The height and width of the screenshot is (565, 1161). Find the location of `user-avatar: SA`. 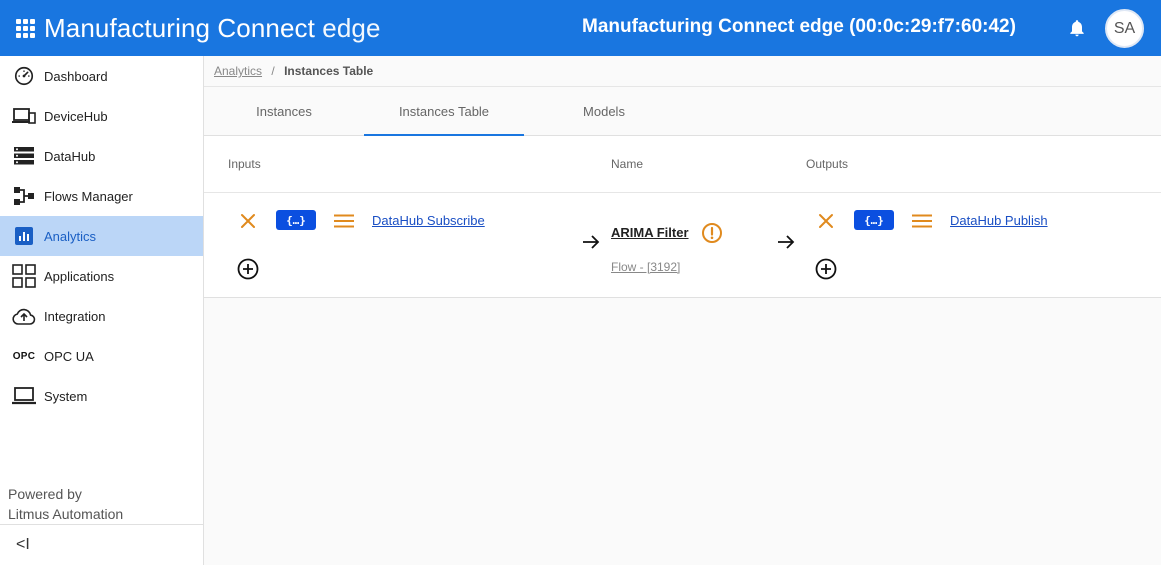

user-avatar: SA is located at coordinates (1124, 28).